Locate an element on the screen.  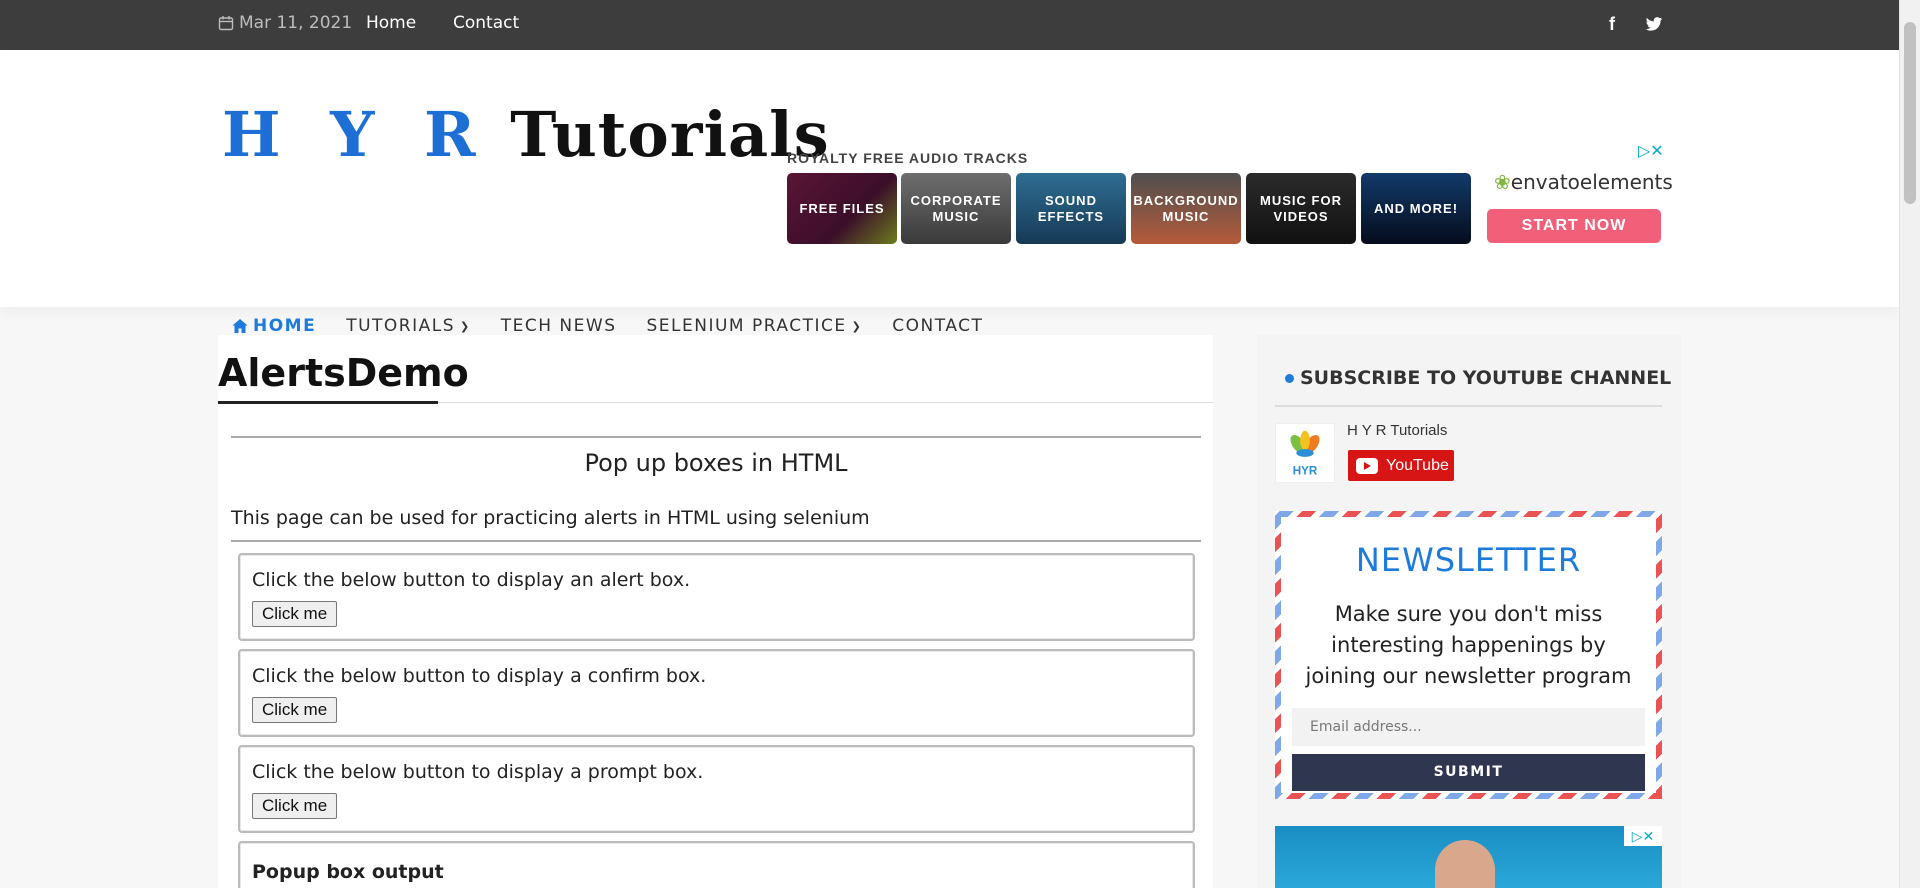
widget-divider is located at coordinates (1468, 406).